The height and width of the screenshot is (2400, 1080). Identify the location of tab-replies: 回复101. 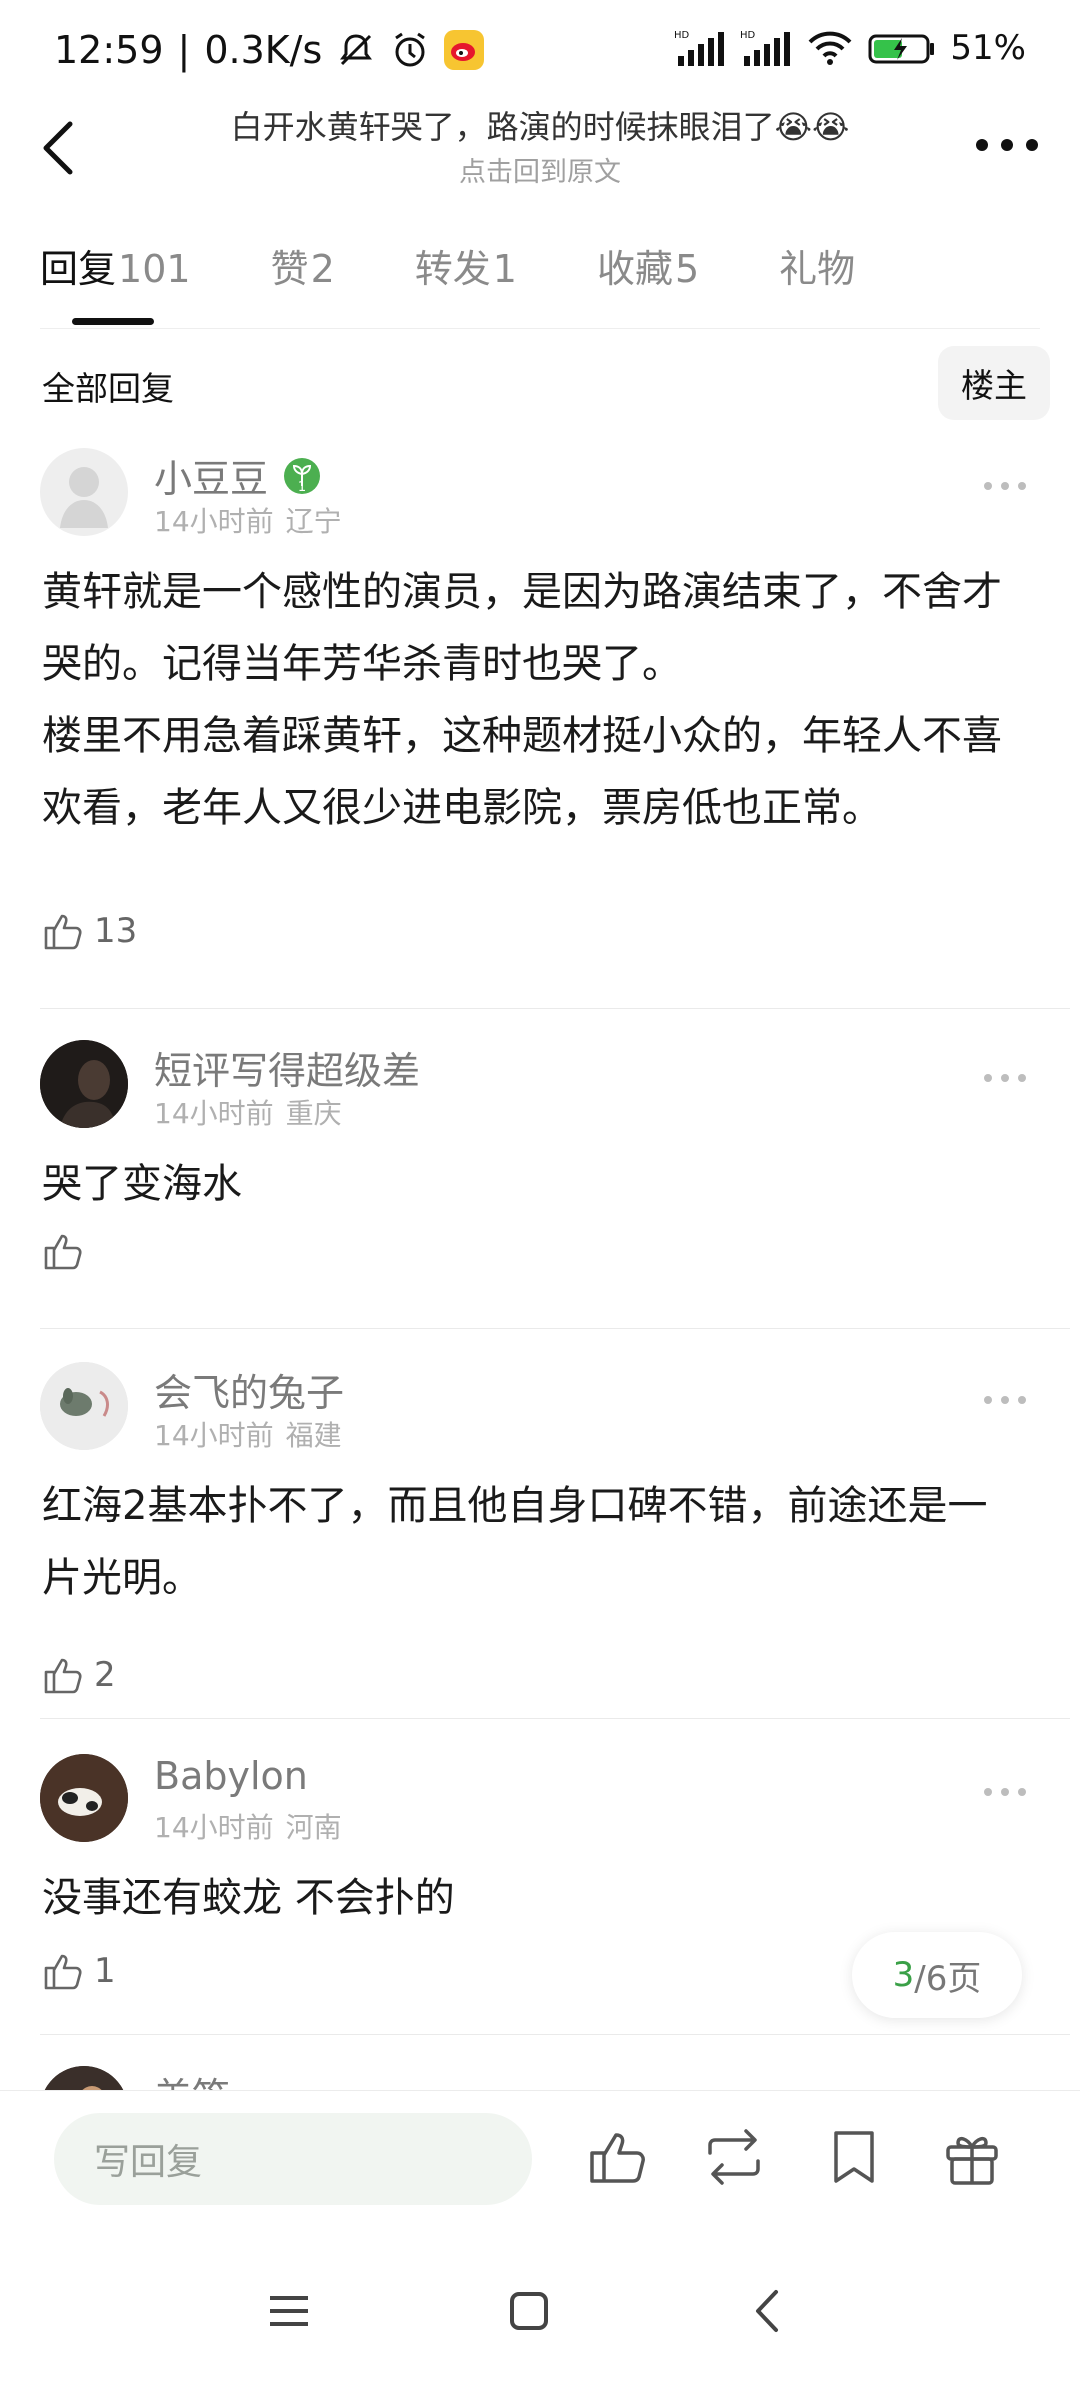
(115, 283).